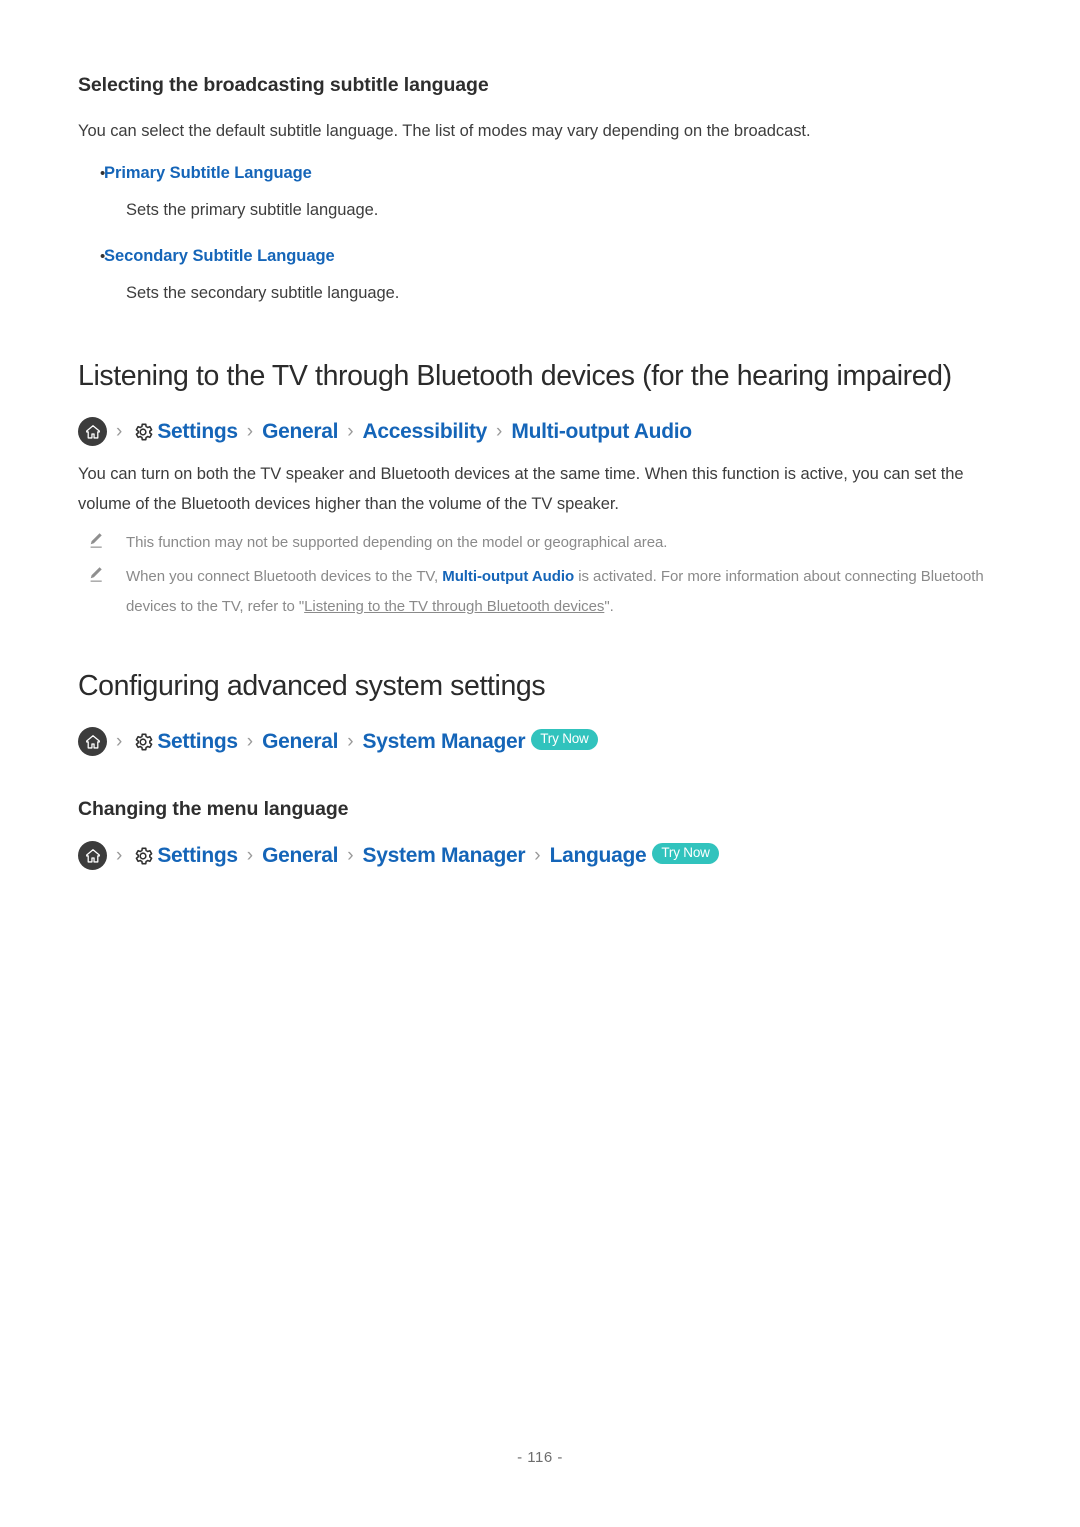 Image resolution: width=1080 pixels, height=1527 pixels. I want to click on language-section-heading: Changing the menu language, so click(213, 809).